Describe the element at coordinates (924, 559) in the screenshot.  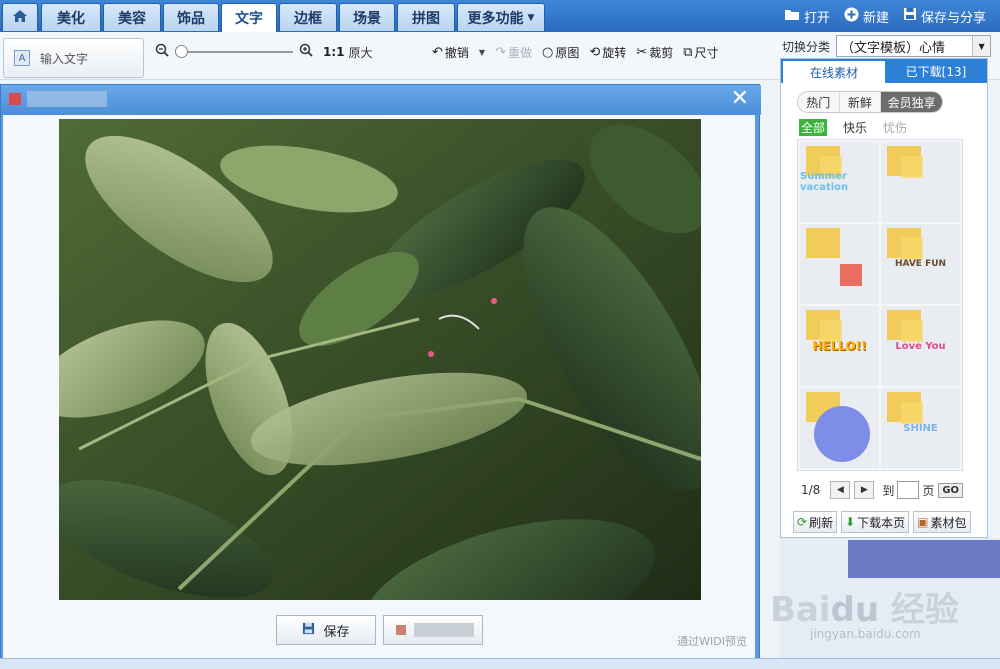
I see `blurred-tile` at that location.